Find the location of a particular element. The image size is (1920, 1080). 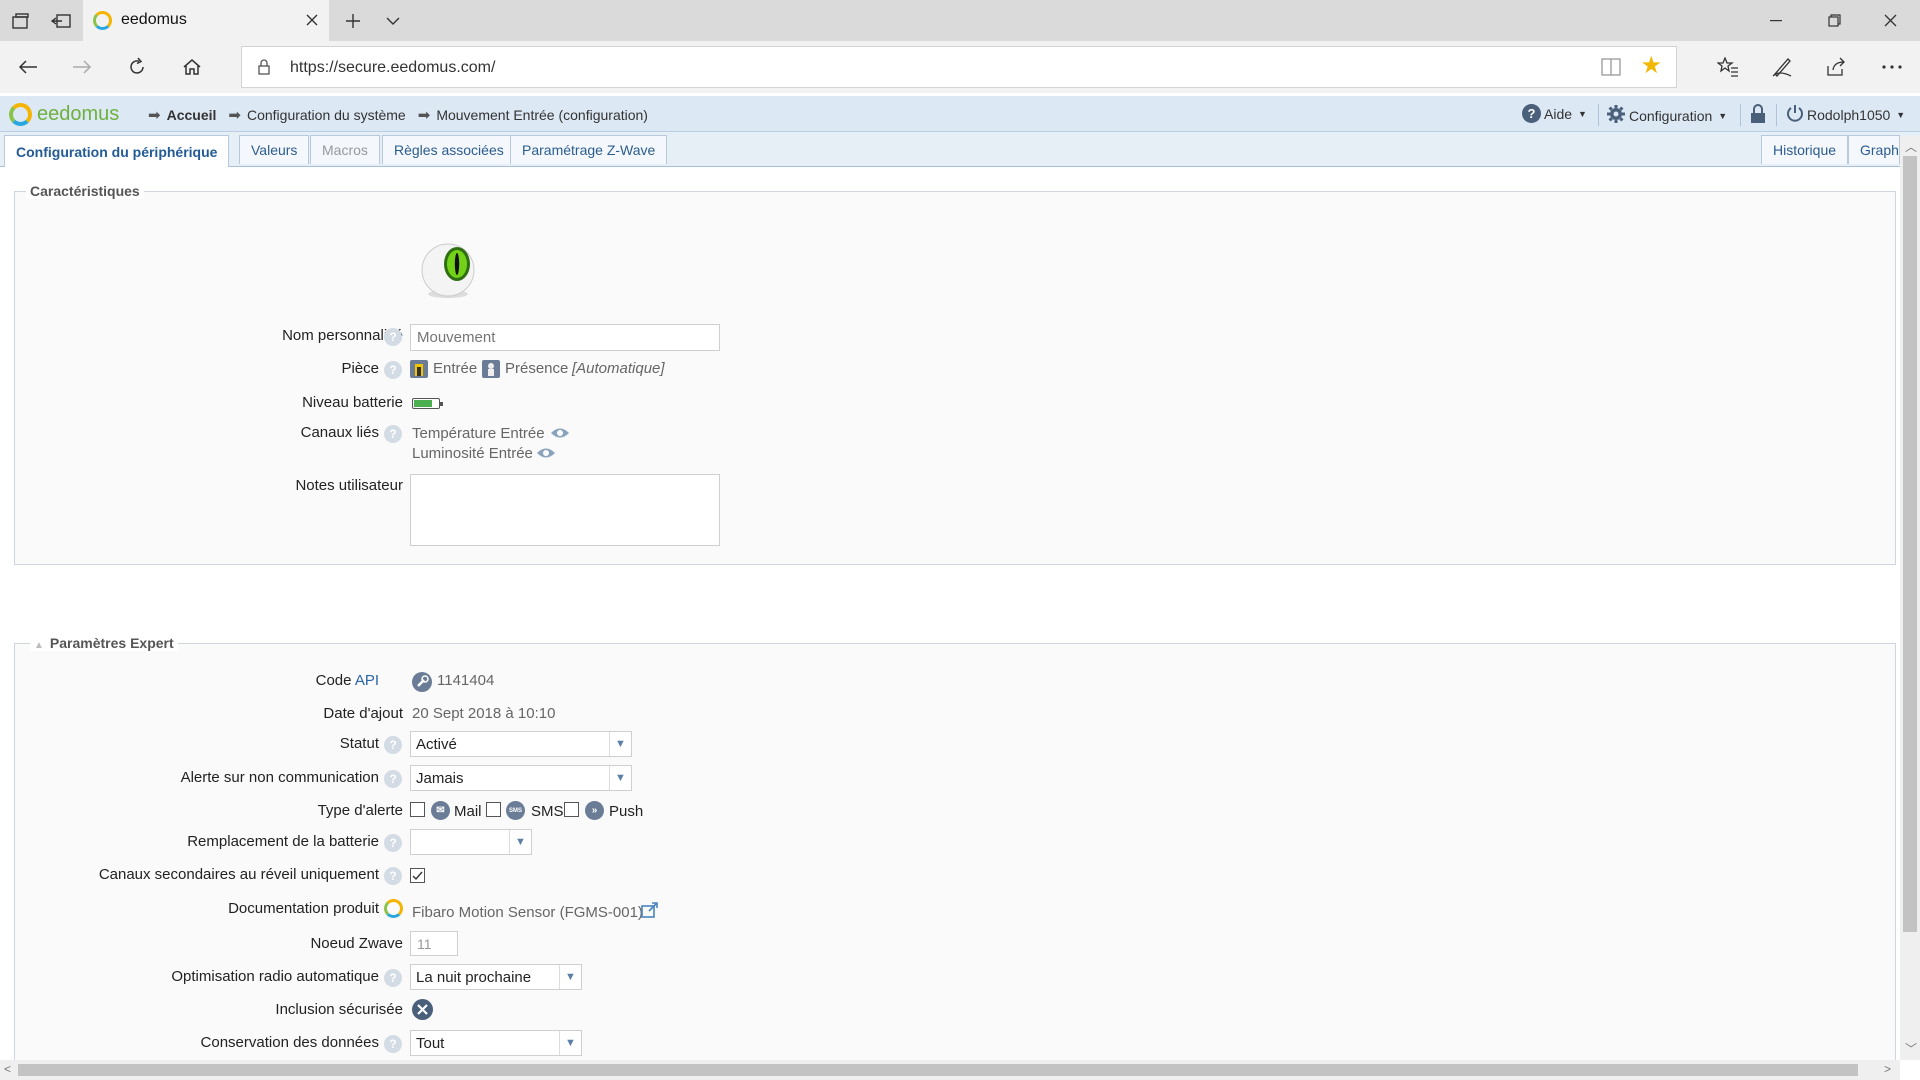

close-window-icon is located at coordinates (1890, 20).